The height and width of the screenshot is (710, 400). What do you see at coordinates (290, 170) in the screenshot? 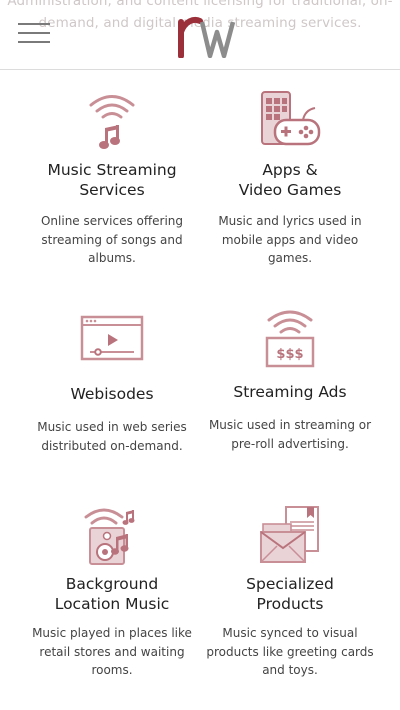
I see `service-title-line1: Apps &` at bounding box center [290, 170].